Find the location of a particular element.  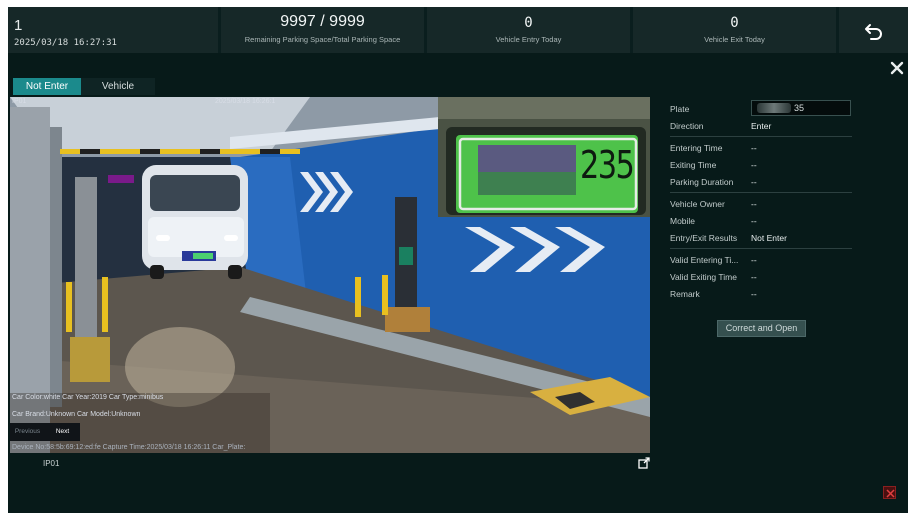

entry-exit-result-label: Entry/Exit Results is located at coordinates (704, 238).